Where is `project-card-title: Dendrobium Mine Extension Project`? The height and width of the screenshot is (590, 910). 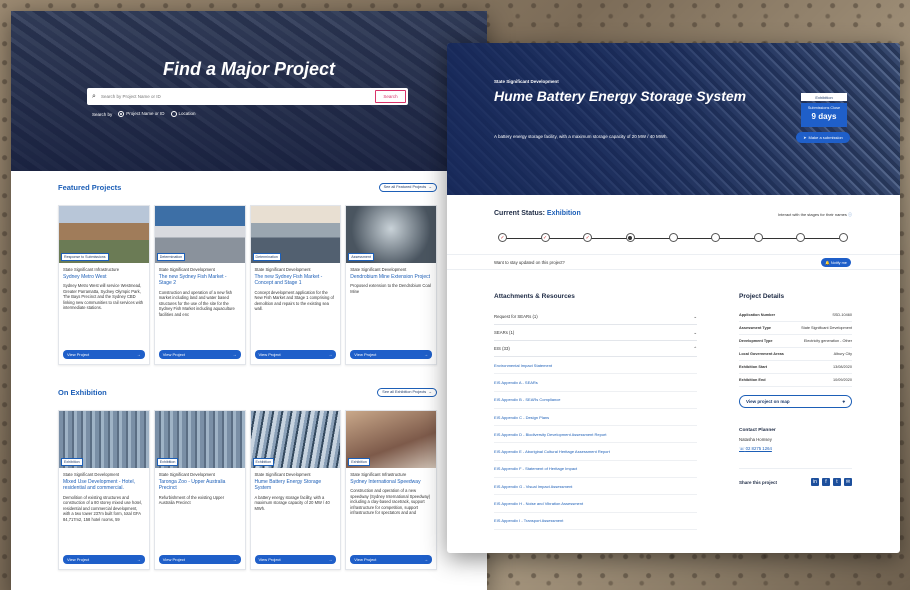 project-card-title: Dendrobium Mine Extension Project is located at coordinates (391, 277).